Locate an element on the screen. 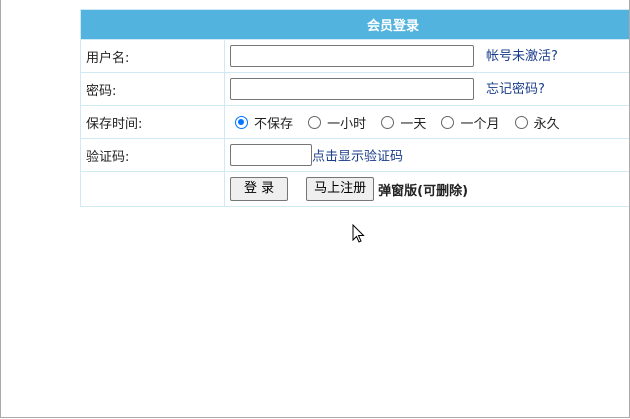 The height and width of the screenshot is (419, 630). username-row: 用户名: 帐号未激活? is located at coordinates (354, 56).